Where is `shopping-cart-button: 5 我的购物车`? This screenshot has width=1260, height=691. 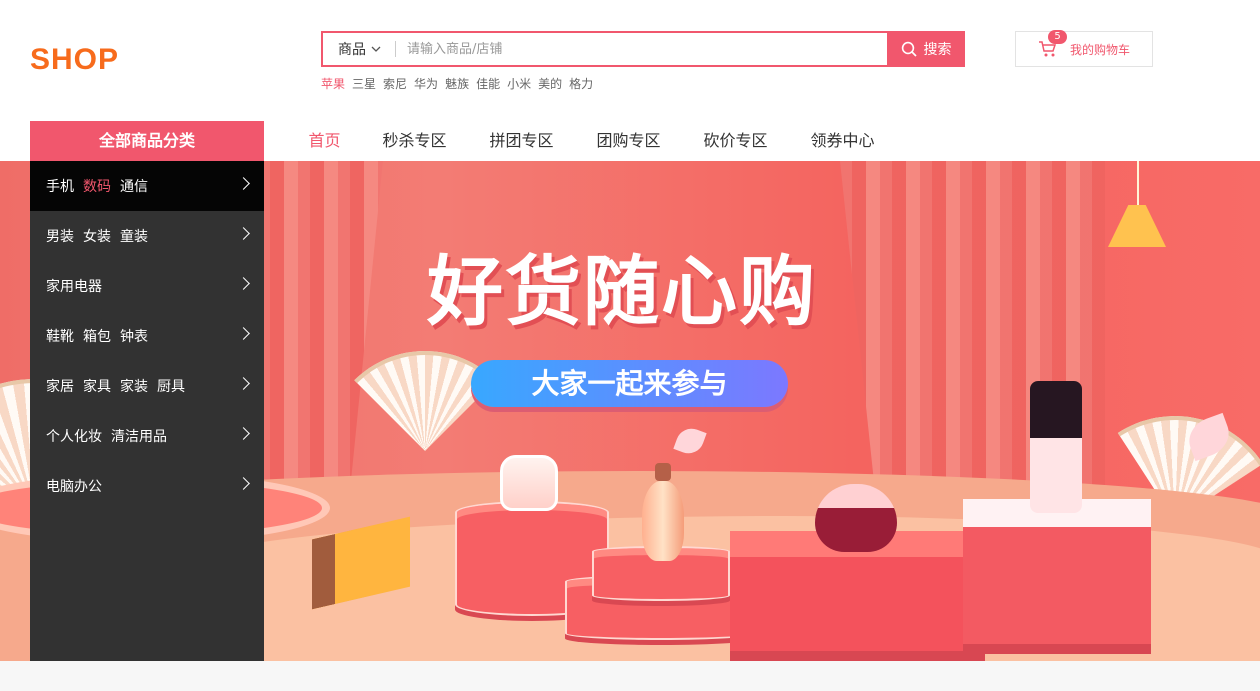 shopping-cart-button: 5 我的购物车 is located at coordinates (1084, 48).